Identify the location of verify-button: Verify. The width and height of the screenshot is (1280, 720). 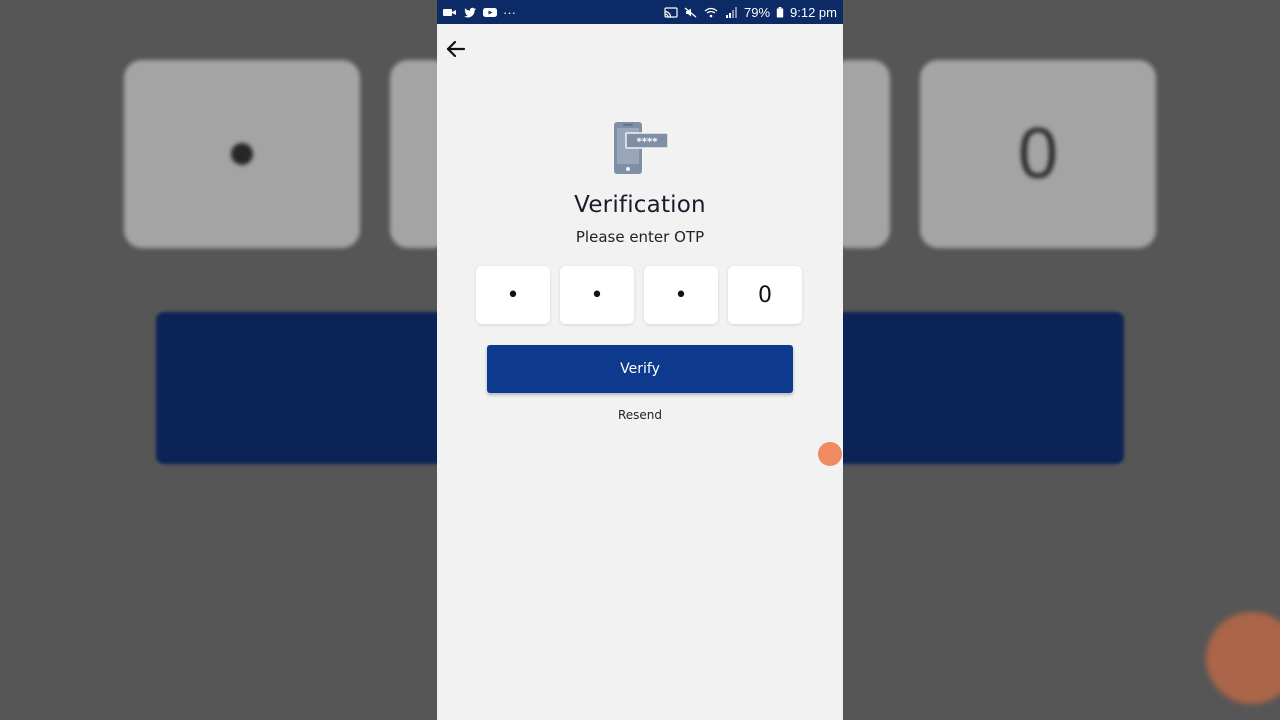
(640, 369).